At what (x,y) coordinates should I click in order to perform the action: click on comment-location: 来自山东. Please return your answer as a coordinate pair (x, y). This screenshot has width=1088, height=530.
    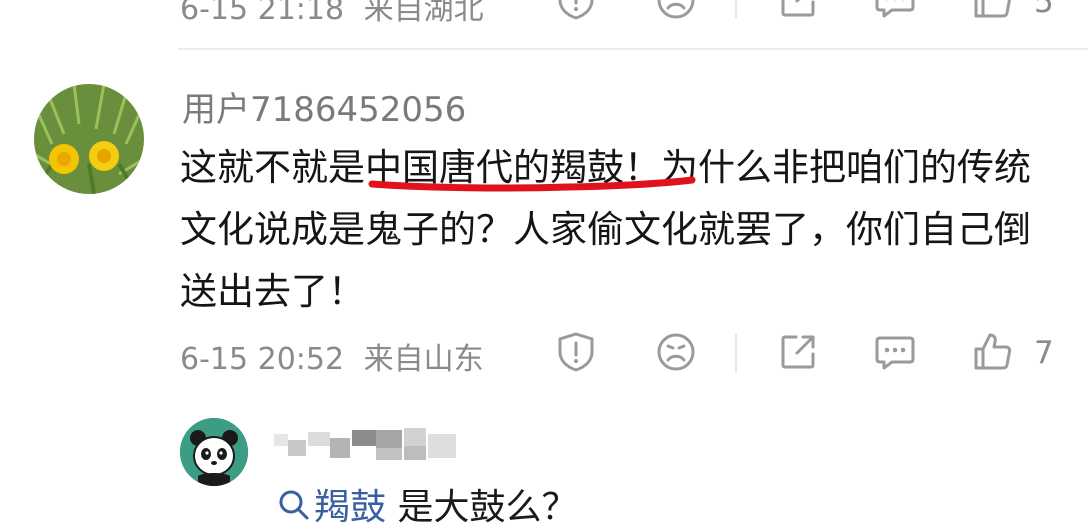
    Looking at the image, I should click on (424, 359).